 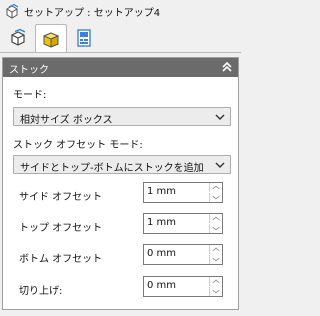 I want to click on offset-mode-dropdown: サイドとトップ-ボトムにストックを追加, so click(x=122, y=164).